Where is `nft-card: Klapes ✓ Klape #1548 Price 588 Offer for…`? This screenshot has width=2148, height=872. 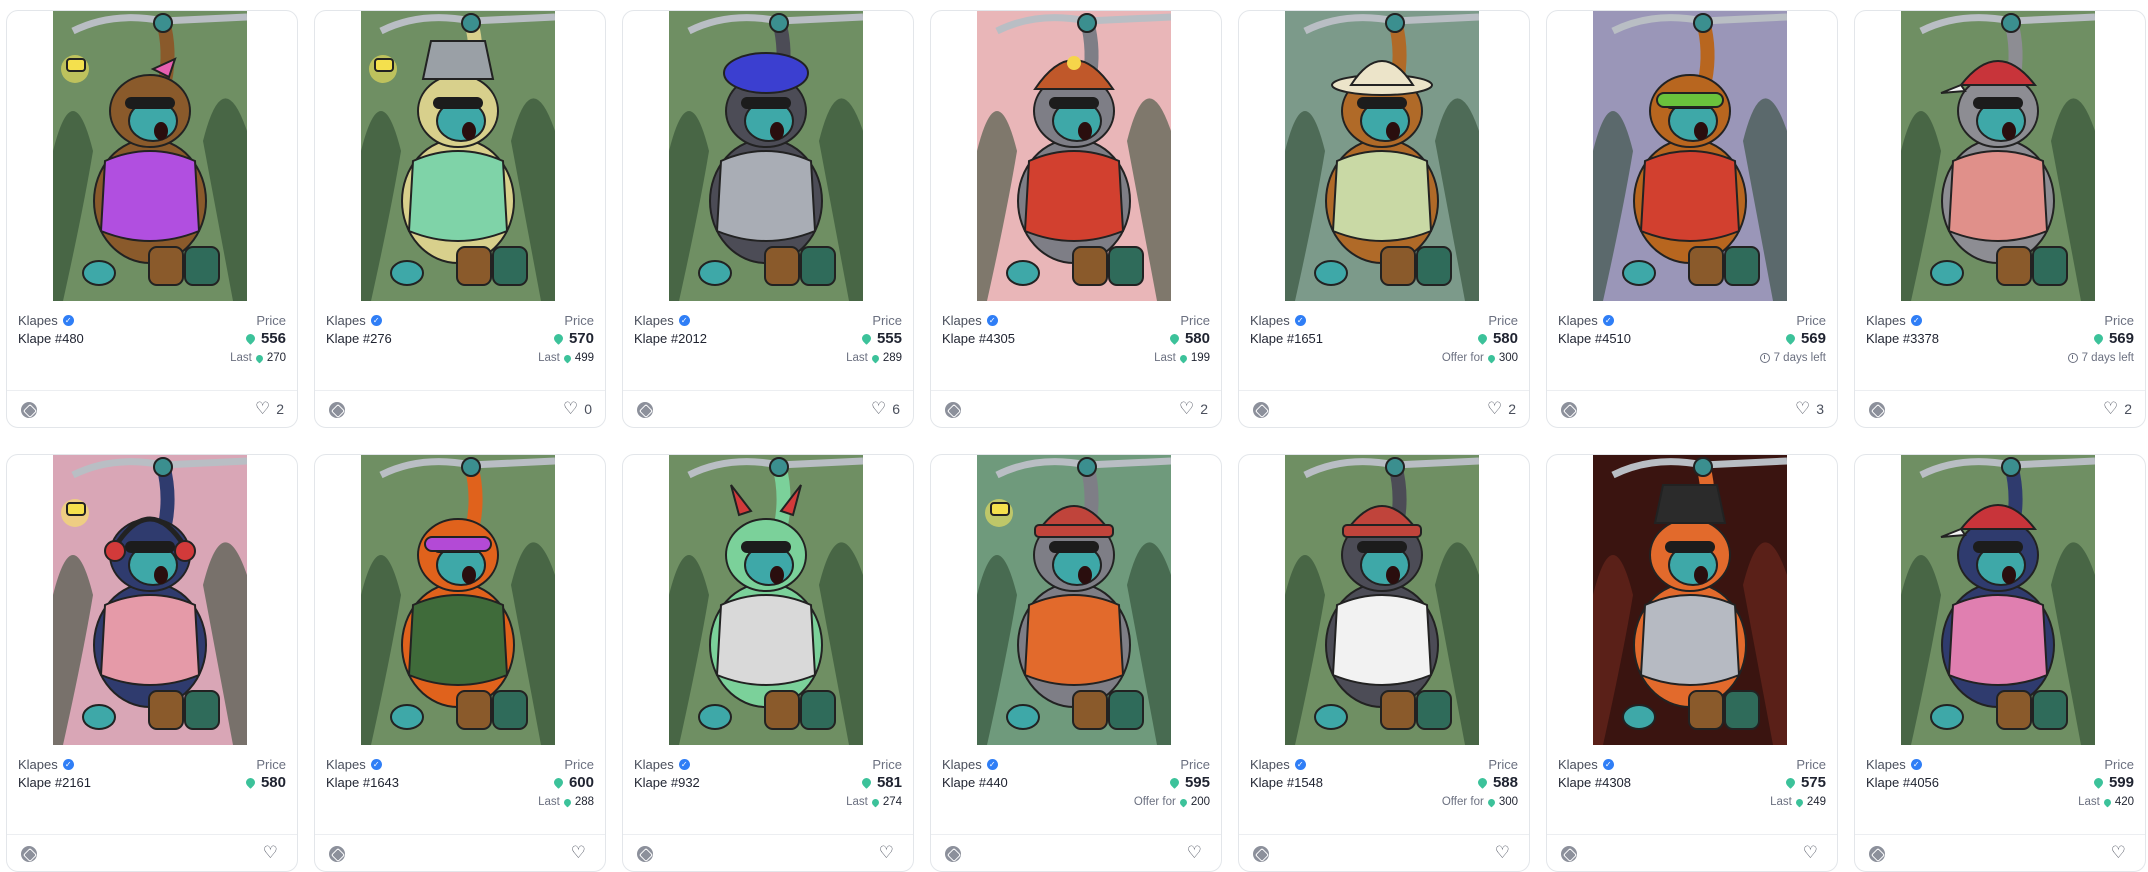 nft-card: Klapes ✓ Klape #1548 Price 588 Offer for… is located at coordinates (1384, 663).